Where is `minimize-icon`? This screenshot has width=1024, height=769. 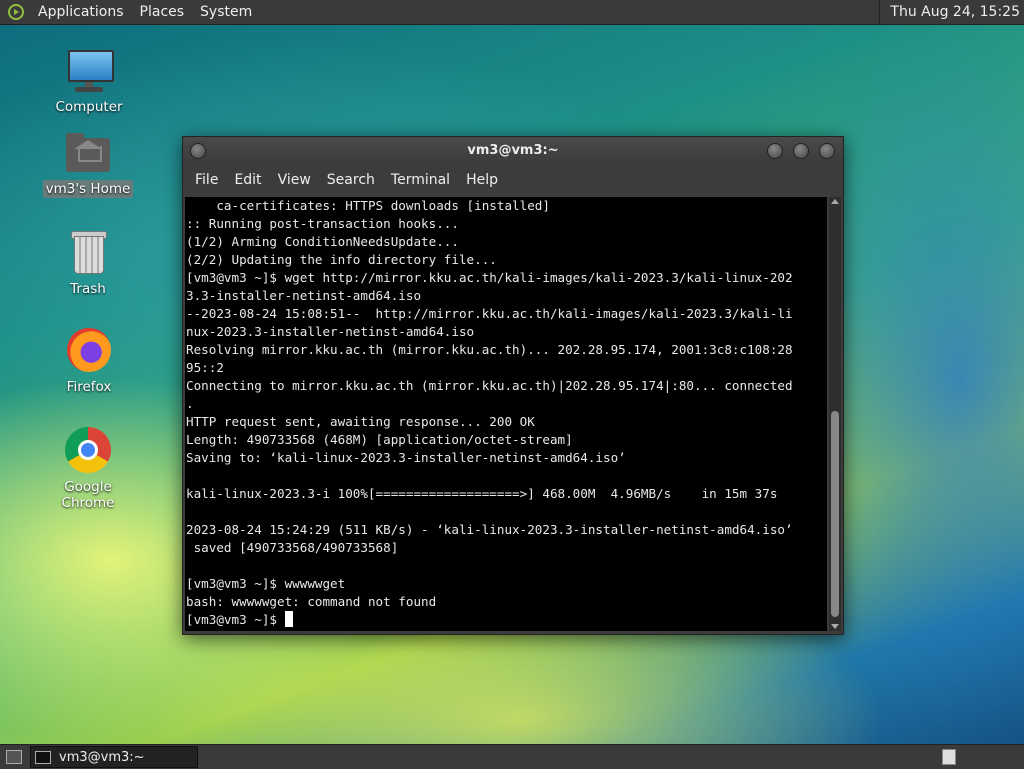 minimize-icon is located at coordinates (775, 151).